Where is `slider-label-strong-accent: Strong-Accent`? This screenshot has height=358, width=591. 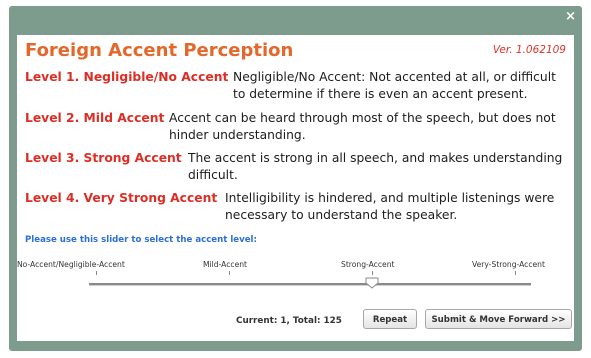 slider-label-strong-accent: Strong-Accent is located at coordinates (368, 264).